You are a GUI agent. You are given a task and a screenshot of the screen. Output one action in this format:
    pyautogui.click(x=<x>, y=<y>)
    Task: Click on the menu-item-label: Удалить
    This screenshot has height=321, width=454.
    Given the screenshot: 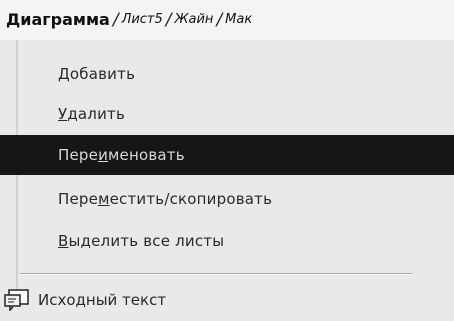 What is the action you would take?
    pyautogui.click(x=92, y=114)
    